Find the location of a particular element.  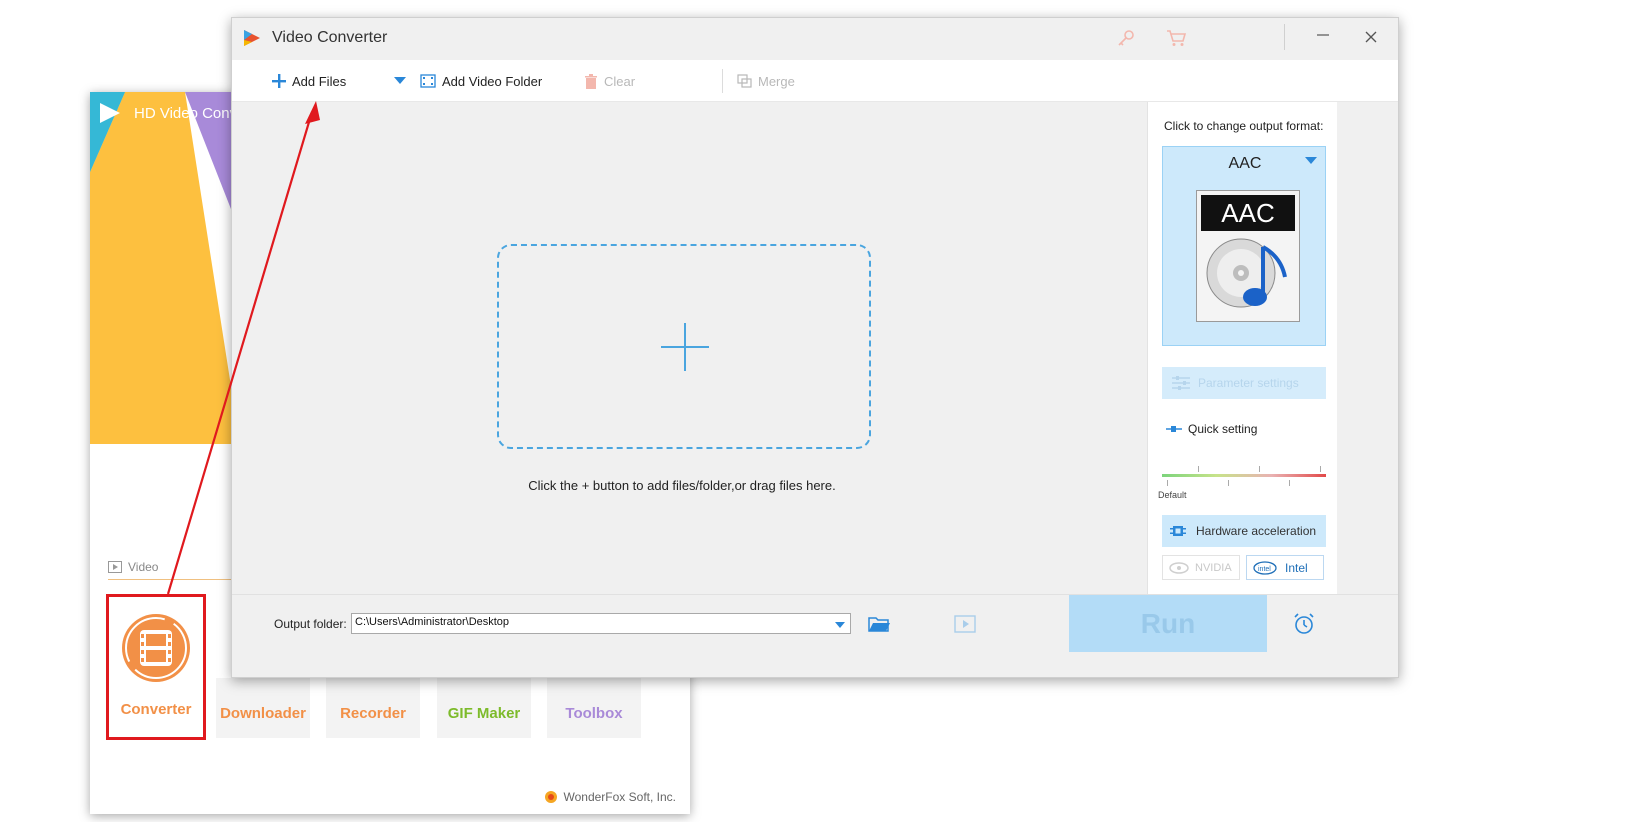

launcher-logo-icon is located at coordinates (110, 113).